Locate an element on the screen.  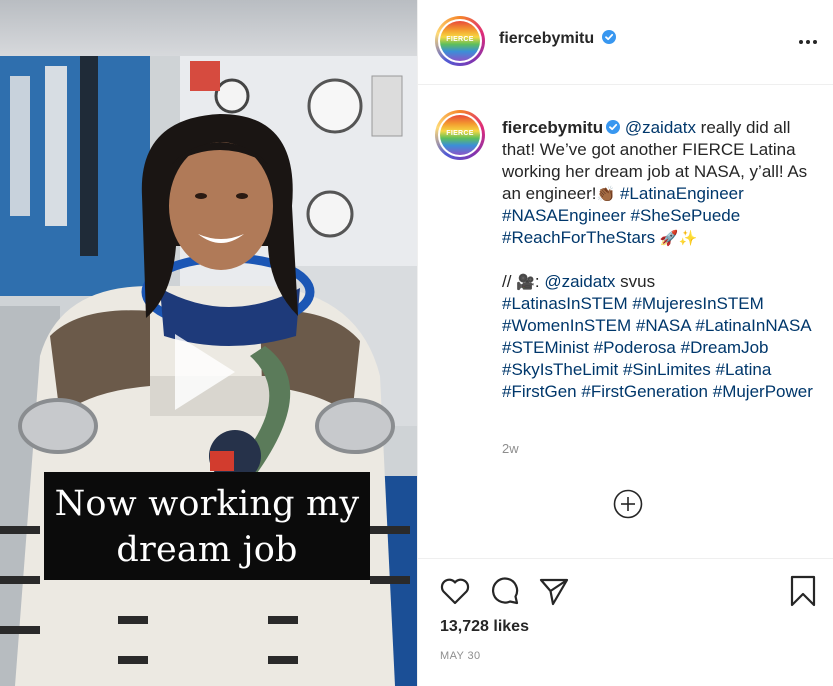
header-username: fiercebymitu is located at coordinates (546, 38).